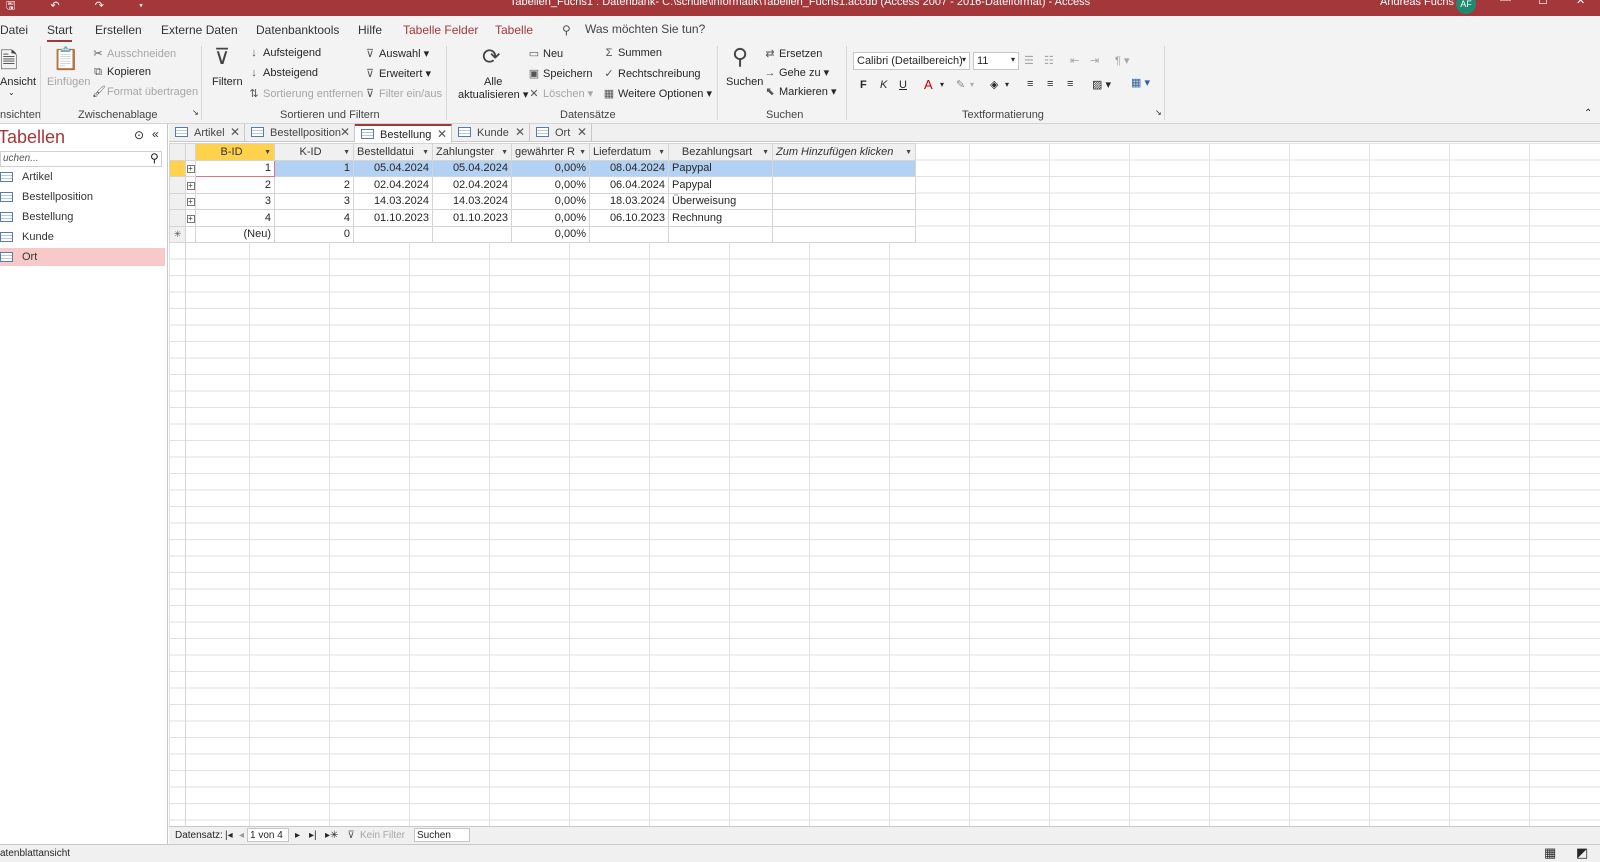  What do you see at coordinates (297, 30) in the screenshot?
I see `tab-datenbanktools: Datenbanktools` at bounding box center [297, 30].